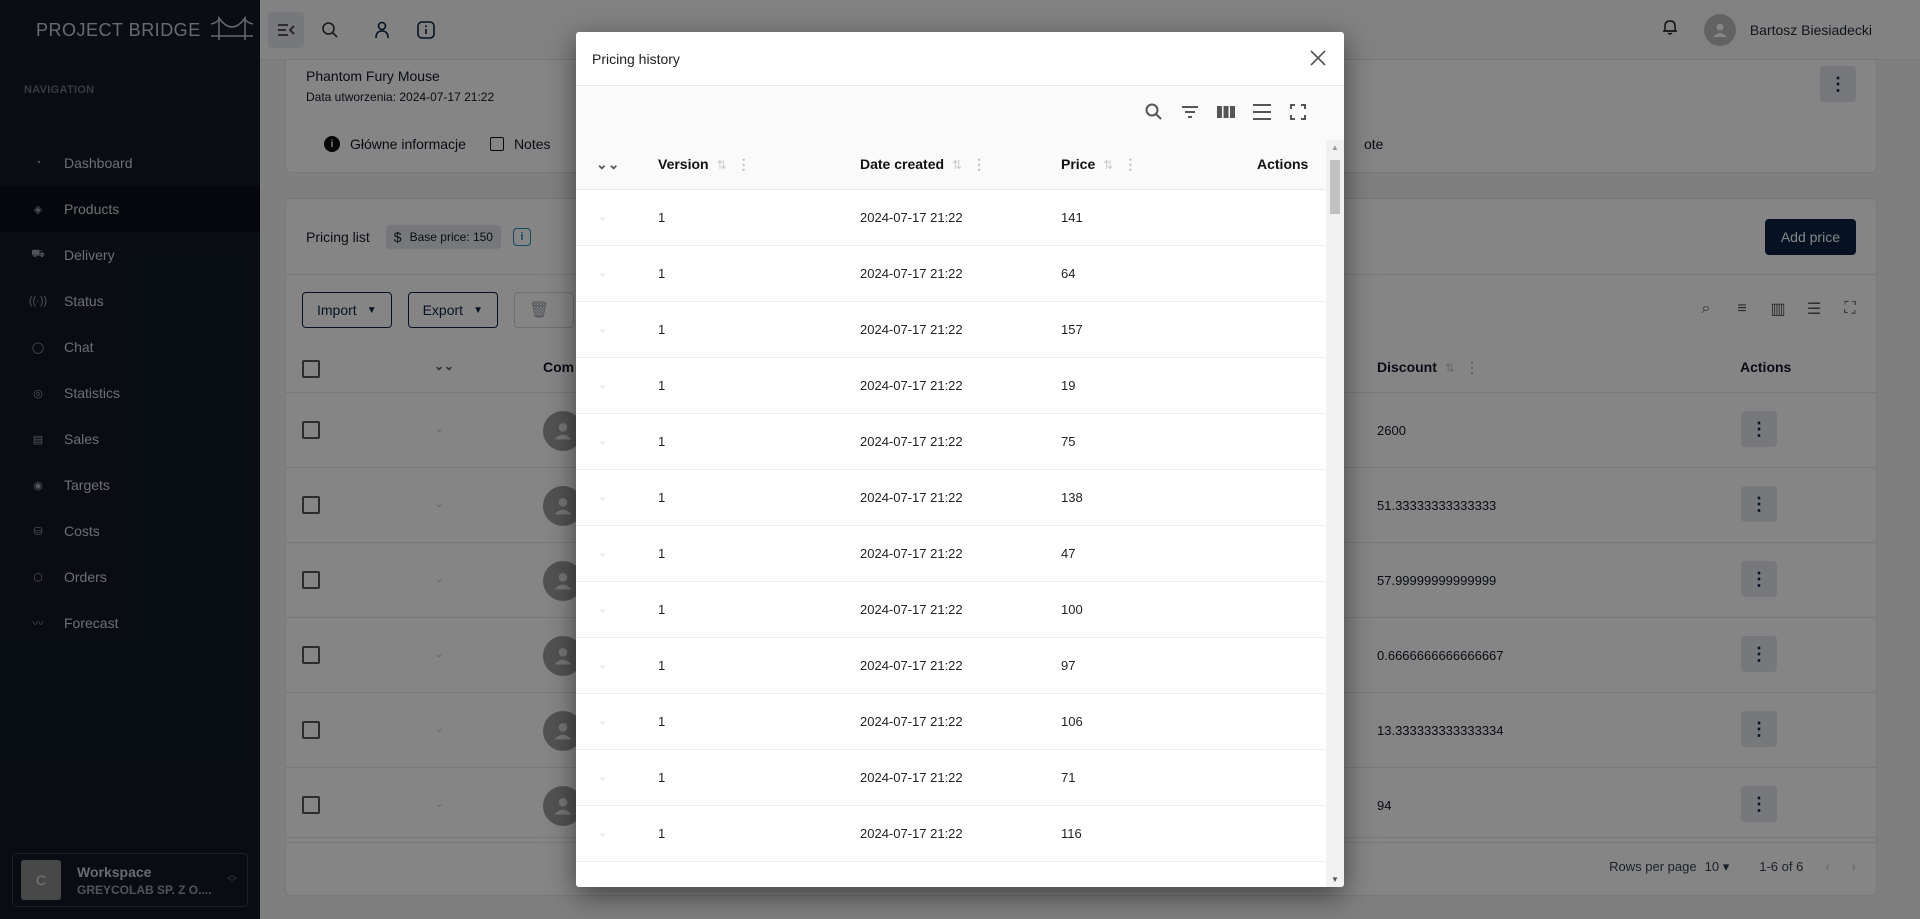 The height and width of the screenshot is (919, 1920). Describe the element at coordinates (1071, 833) in the screenshot. I see `price-cell: 116` at that location.